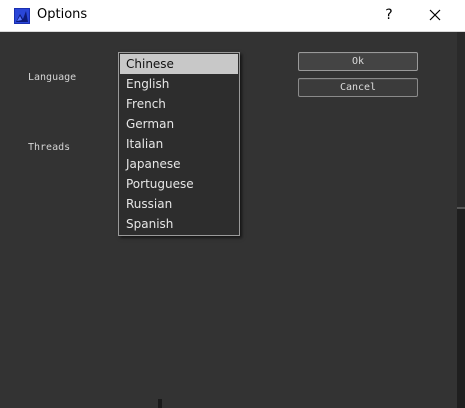 The image size is (465, 408). I want to click on language-option-russian: Russian, so click(179, 204).